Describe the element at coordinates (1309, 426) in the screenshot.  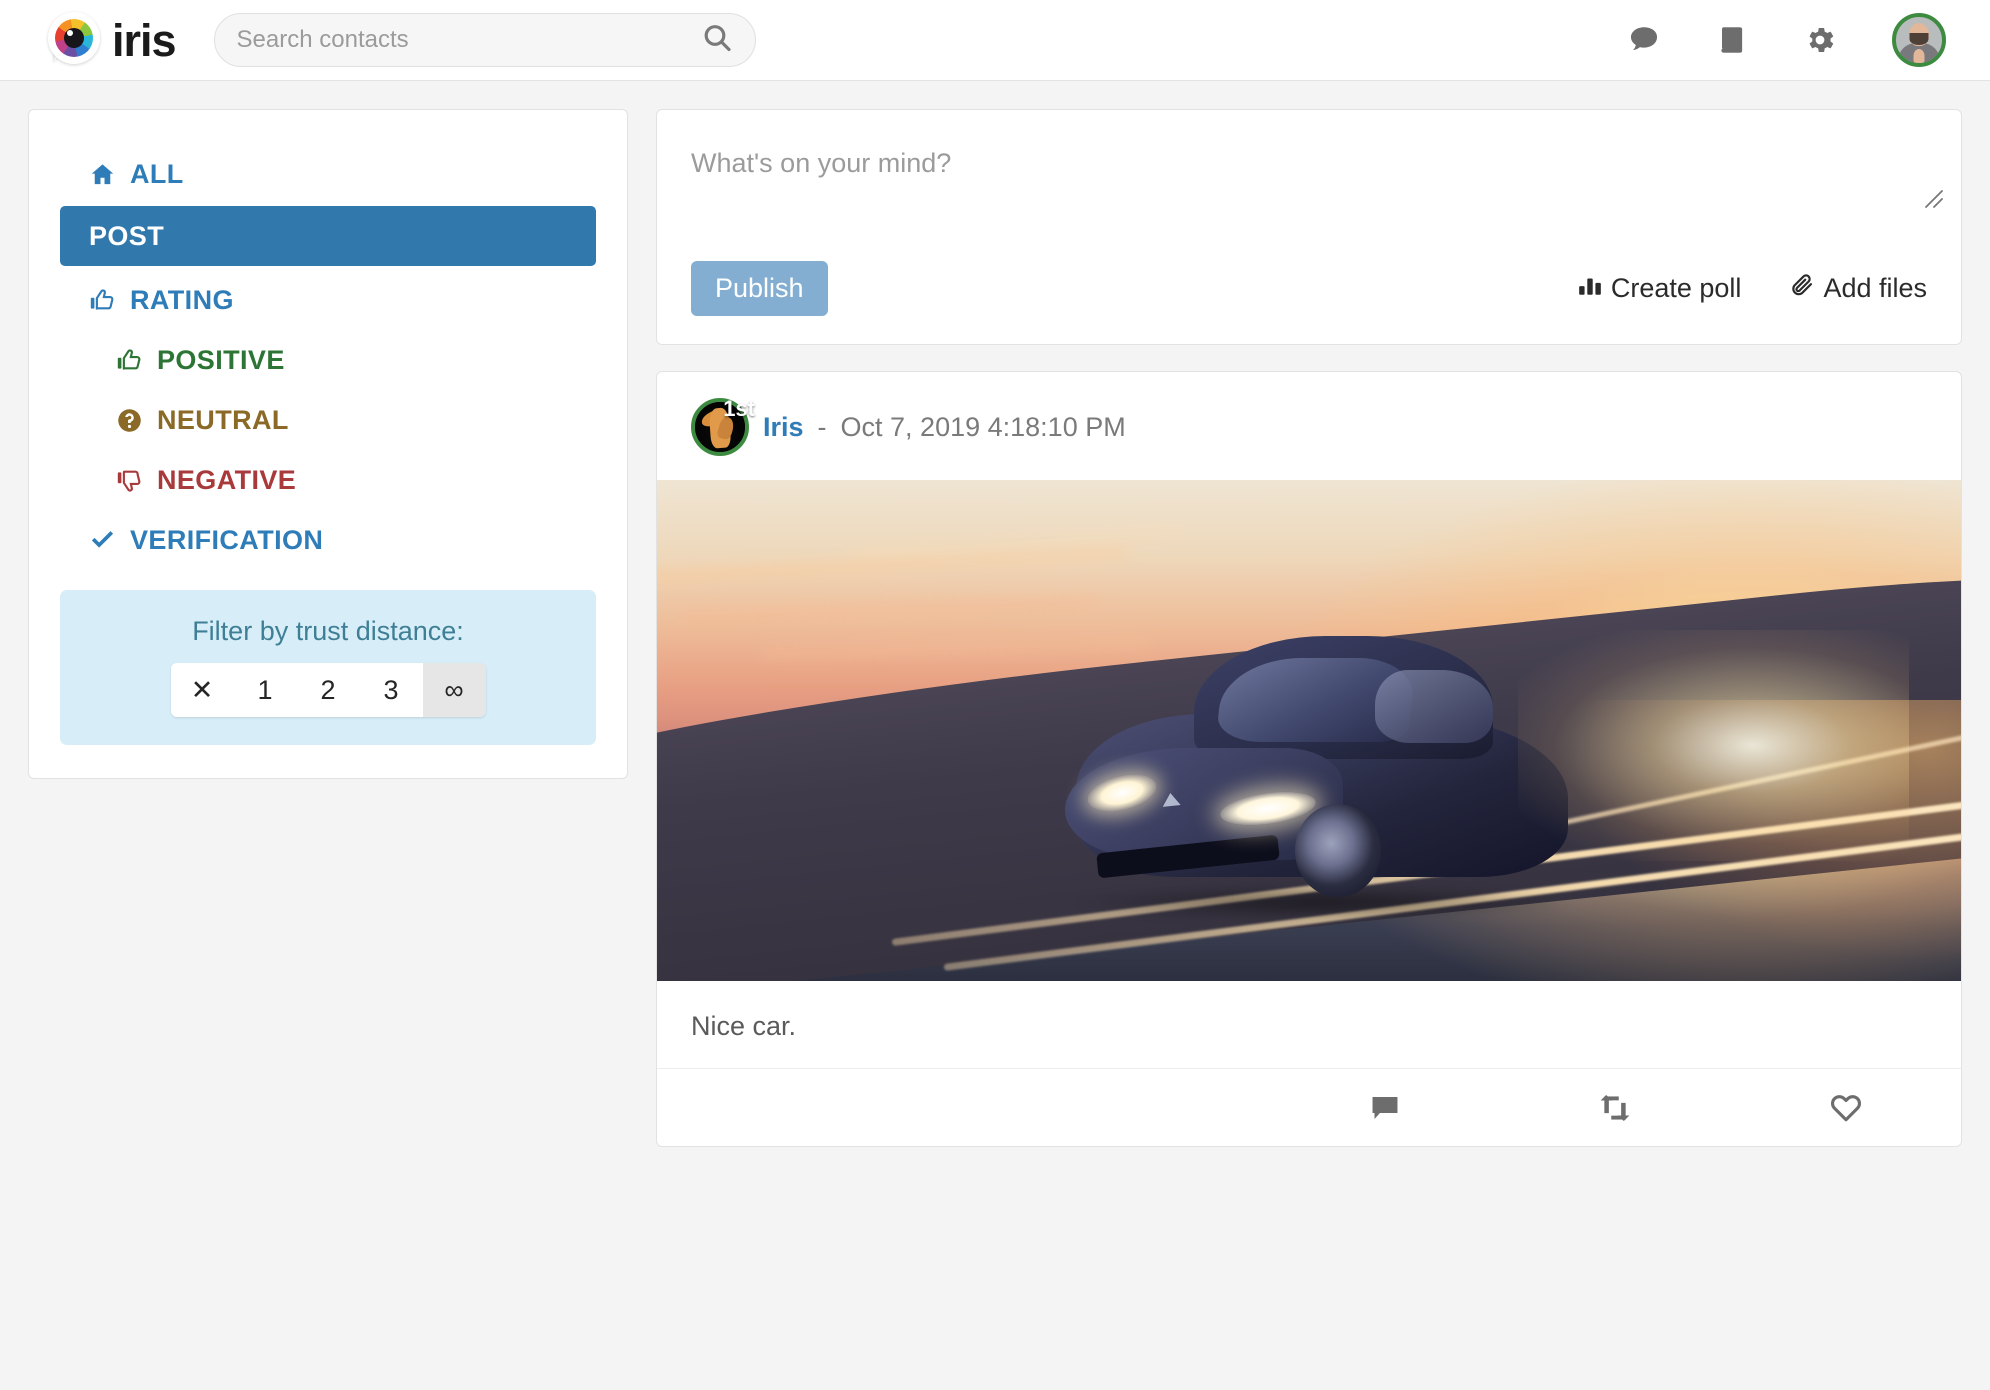
I see `post-header: 1st Iris - Oct 7, 2019 4:18:10 PM` at that location.